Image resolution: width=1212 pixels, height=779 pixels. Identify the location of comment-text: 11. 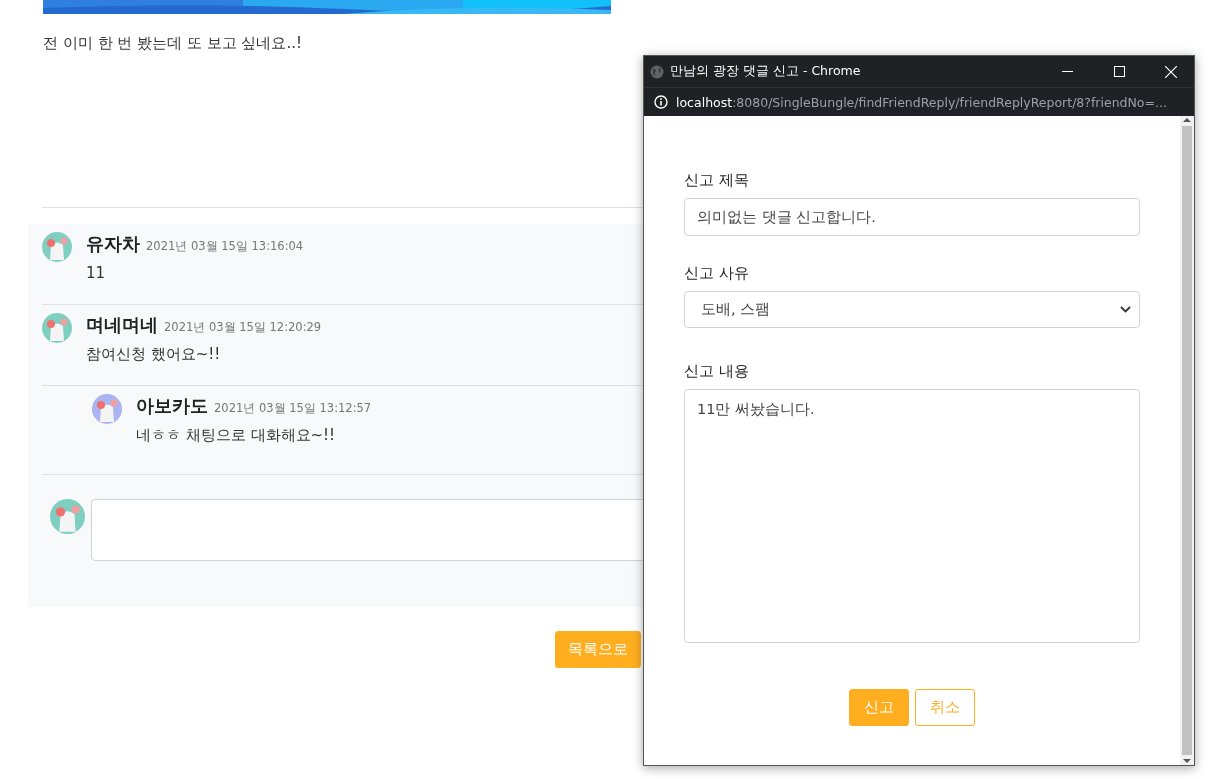
(96, 273).